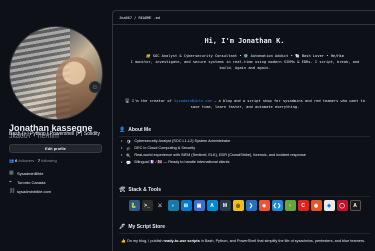  I want to click on azure-icon: A, so click(212, 205).